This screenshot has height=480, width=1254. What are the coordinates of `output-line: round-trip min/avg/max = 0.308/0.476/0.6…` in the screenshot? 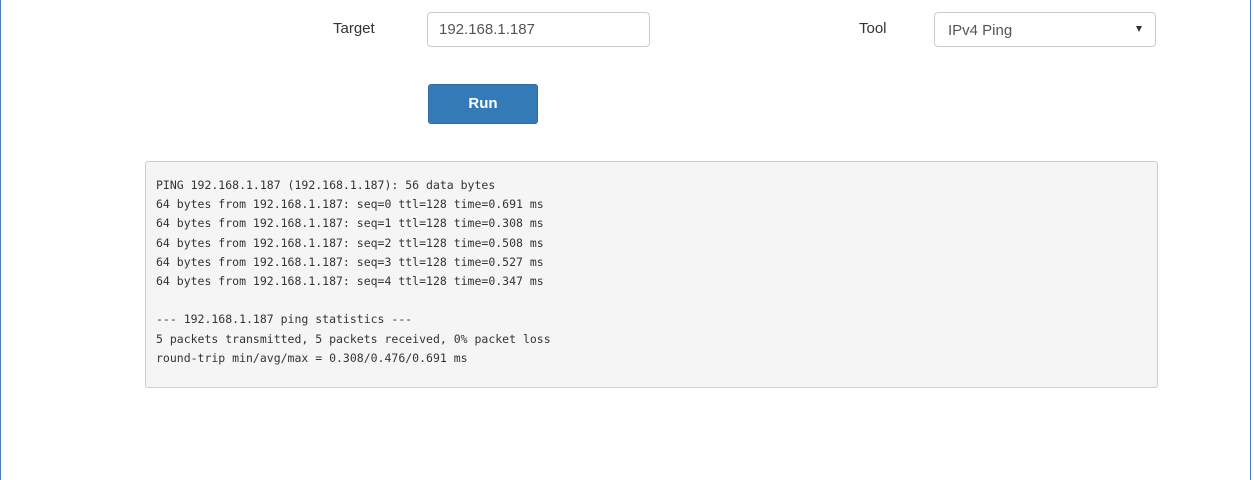 It's located at (312, 357).